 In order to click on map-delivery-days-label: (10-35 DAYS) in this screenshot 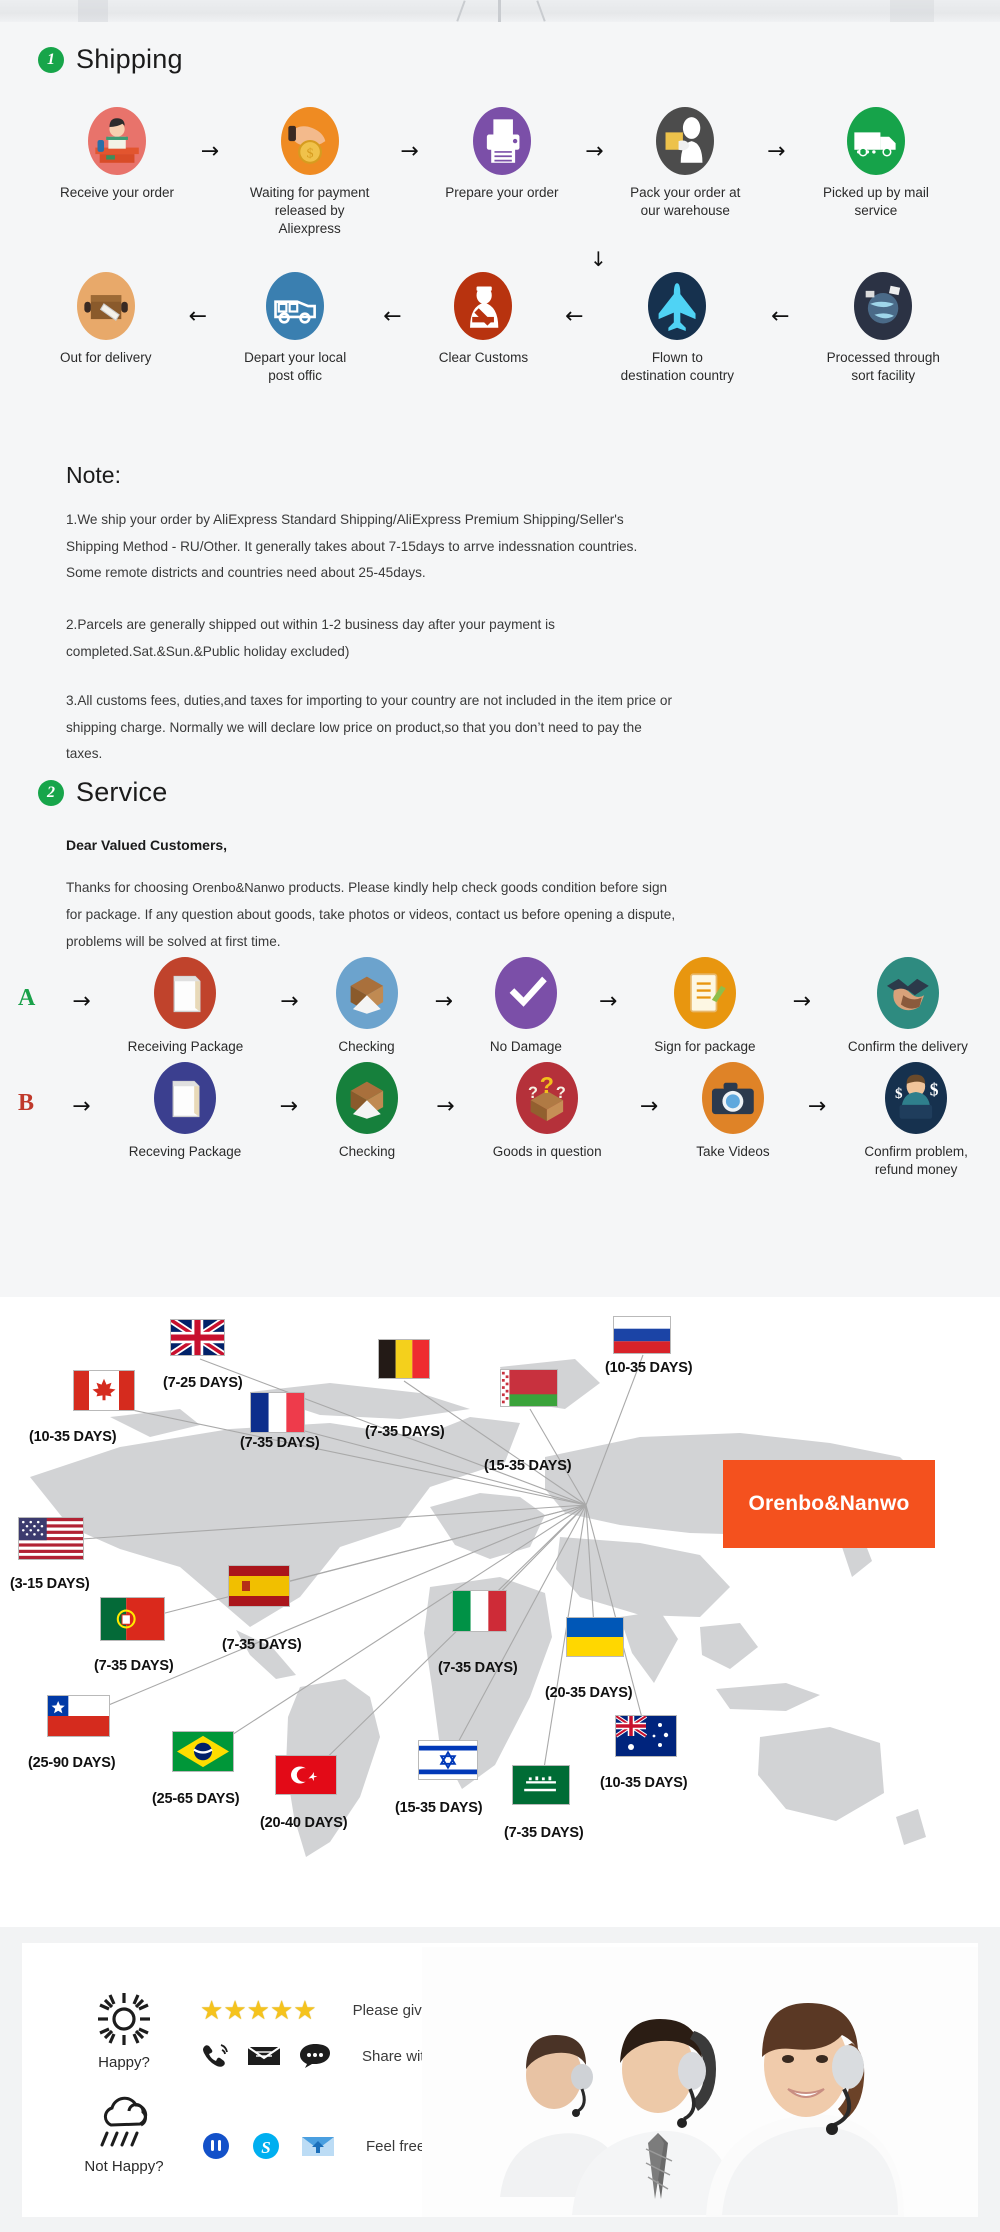, I will do `click(649, 1368)`.